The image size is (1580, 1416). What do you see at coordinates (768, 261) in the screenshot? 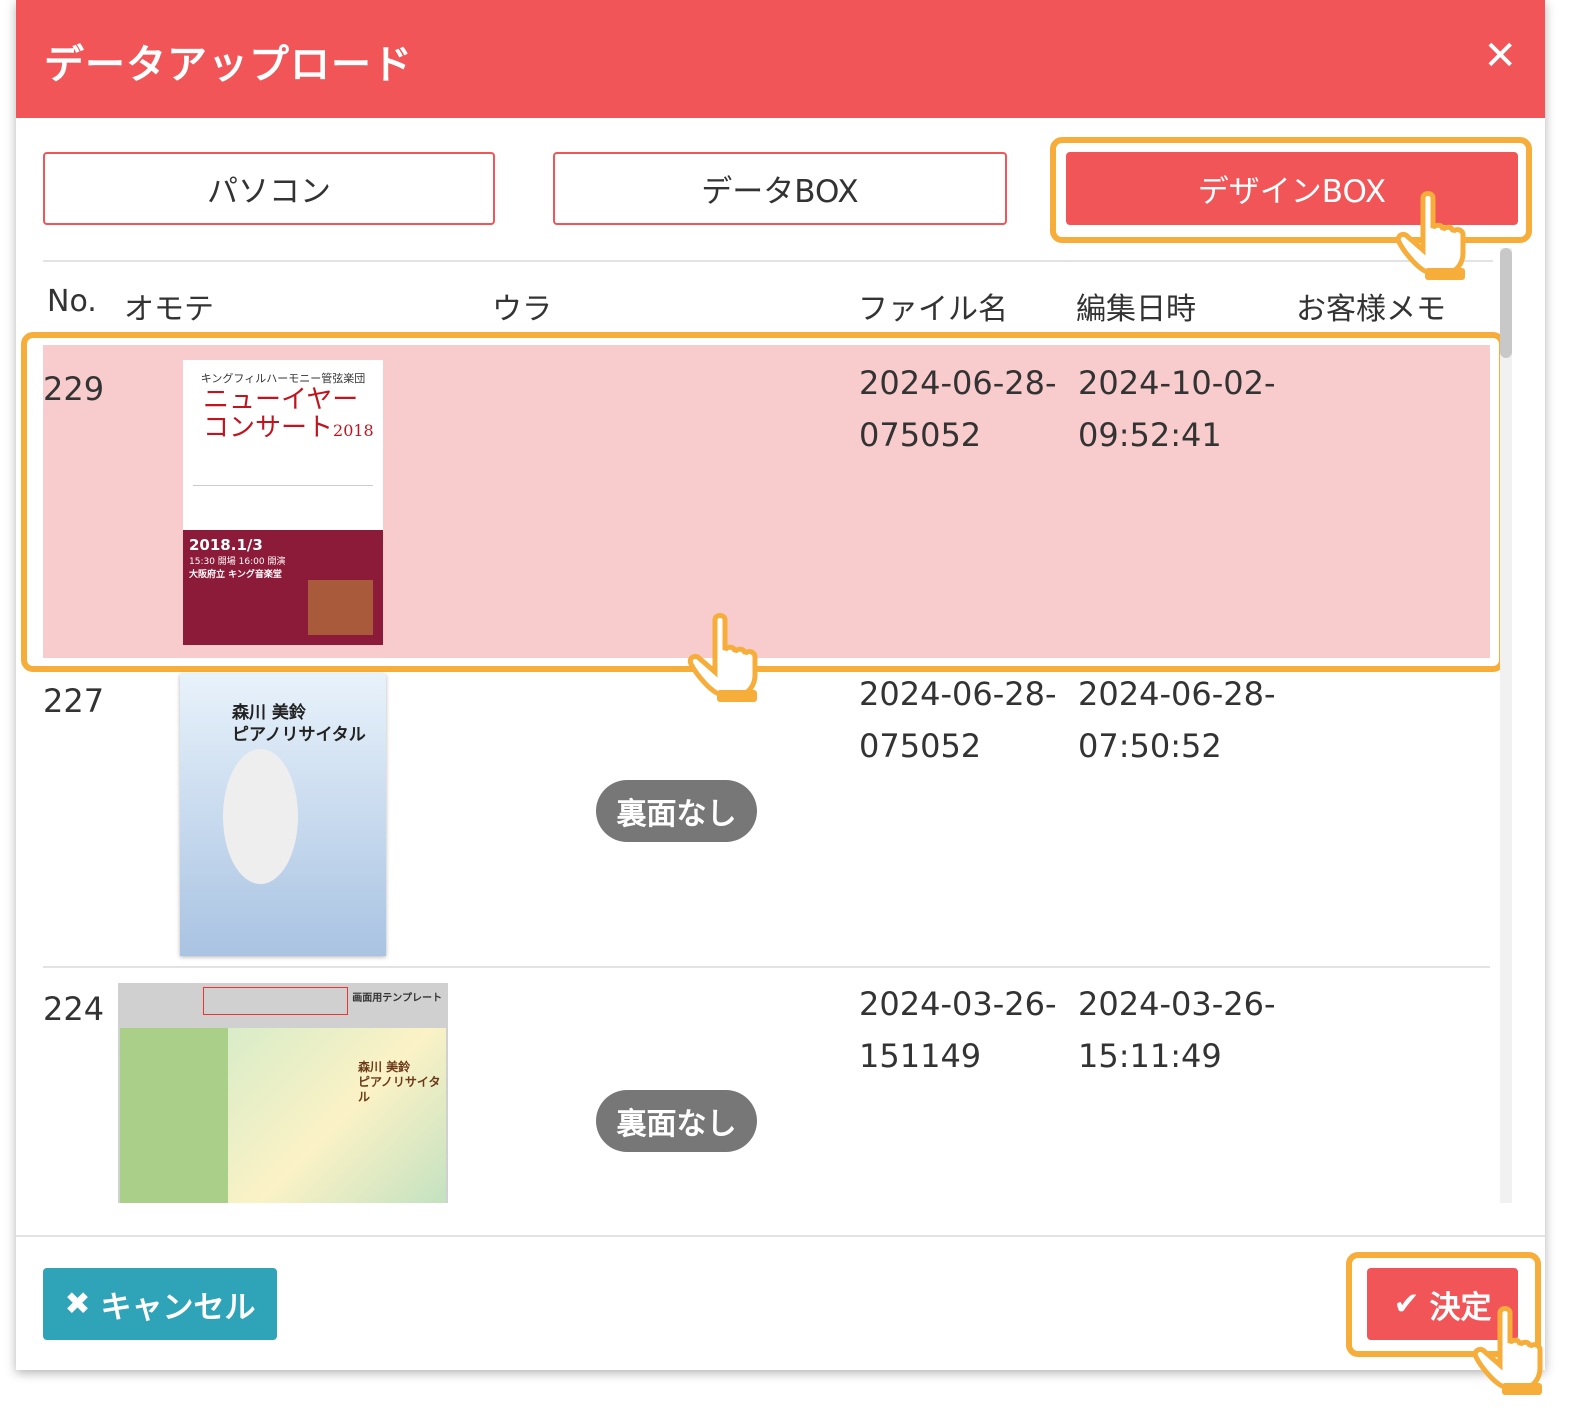
I see `divider` at bounding box center [768, 261].